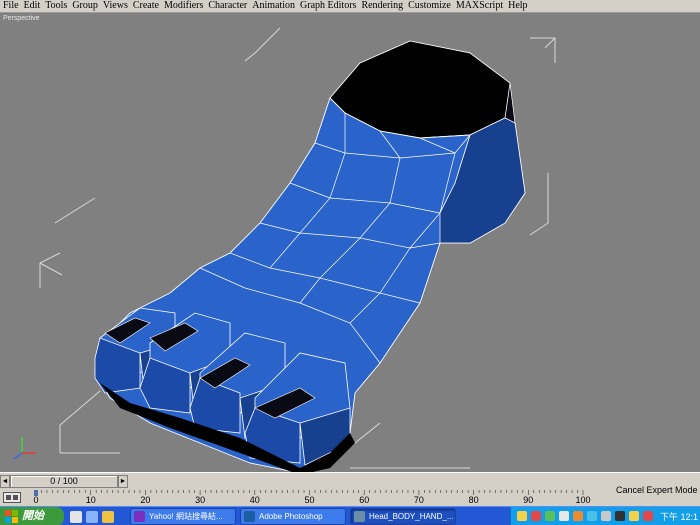 The width and height of the screenshot is (700, 525). I want to click on track-tick-label: 20, so click(145, 499).